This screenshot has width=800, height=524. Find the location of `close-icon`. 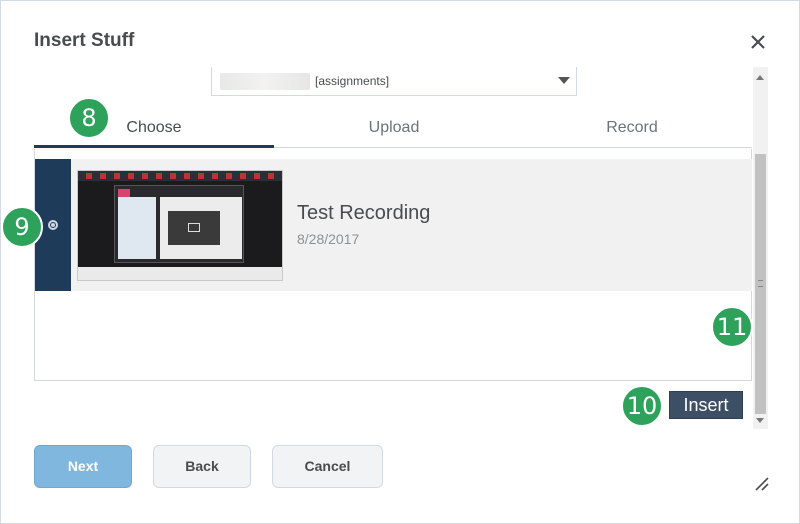

close-icon is located at coordinates (758, 42).